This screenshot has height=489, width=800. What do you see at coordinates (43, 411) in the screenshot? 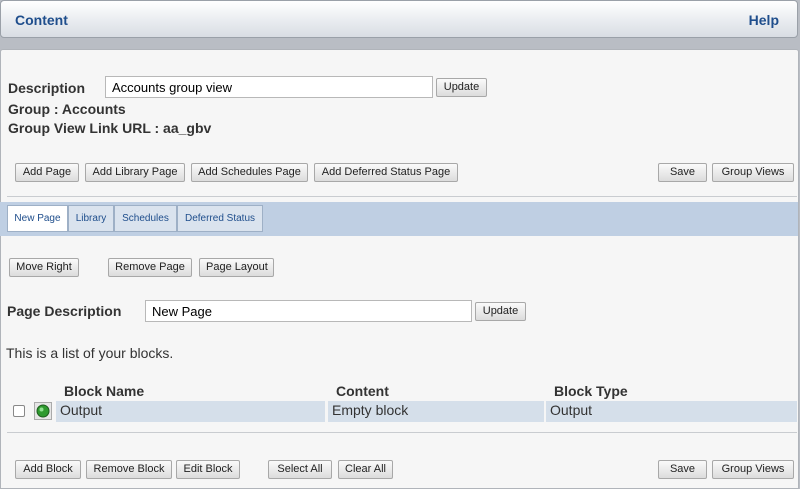
I see `block-status-icon` at bounding box center [43, 411].